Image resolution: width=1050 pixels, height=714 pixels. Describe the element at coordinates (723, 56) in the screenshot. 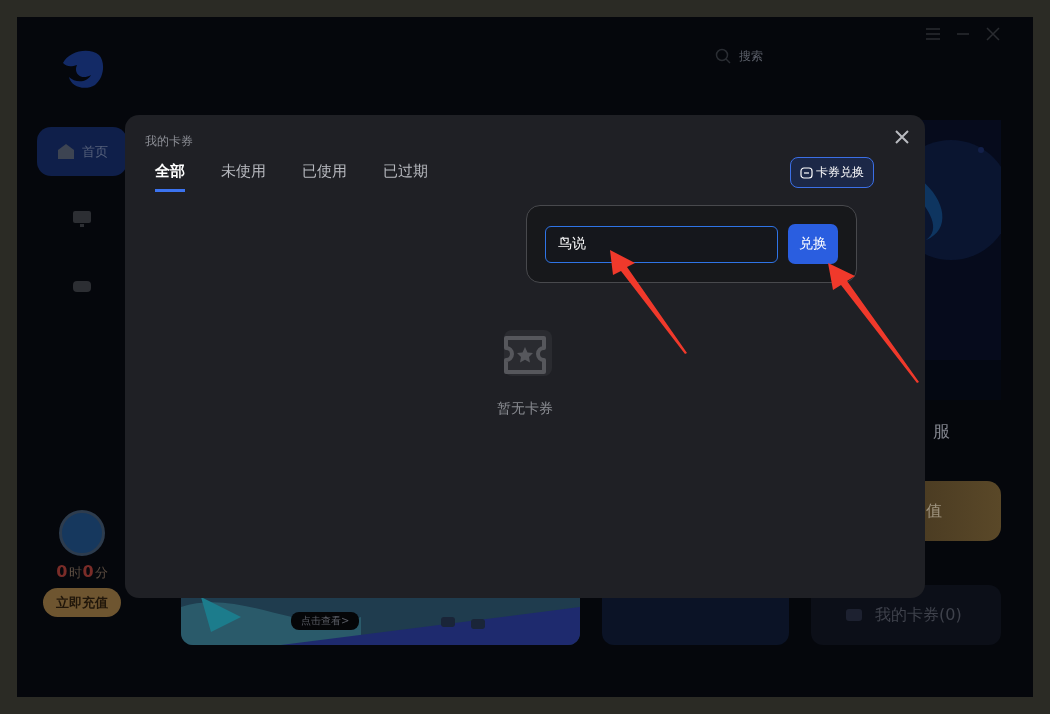

I see `search-icon` at that location.